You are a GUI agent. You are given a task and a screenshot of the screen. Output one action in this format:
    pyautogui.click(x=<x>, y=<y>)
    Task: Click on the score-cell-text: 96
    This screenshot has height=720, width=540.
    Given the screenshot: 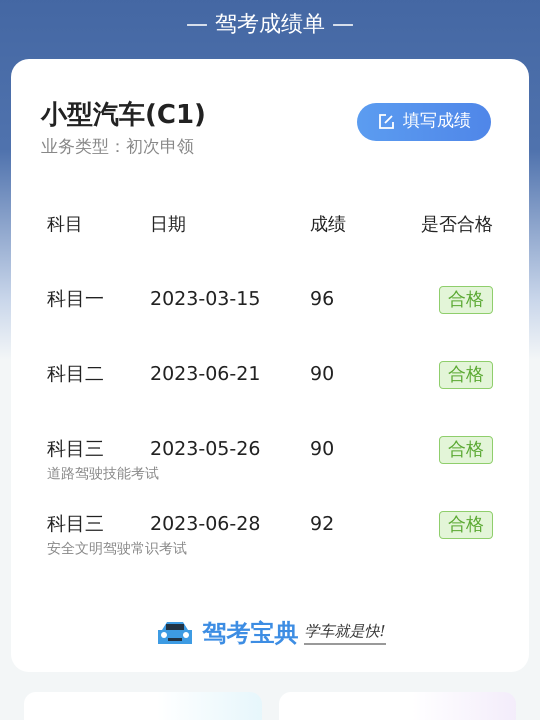 What is the action you would take?
    pyautogui.click(x=323, y=299)
    